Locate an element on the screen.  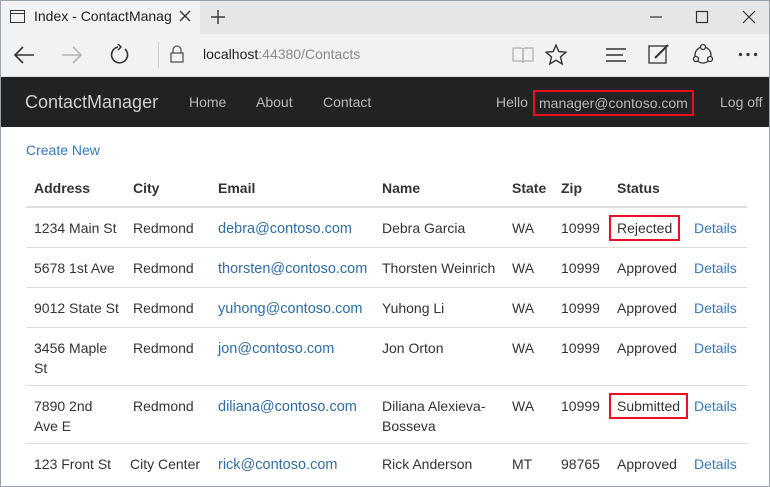
user-email-link: manager@contoso.com is located at coordinates (613, 103).